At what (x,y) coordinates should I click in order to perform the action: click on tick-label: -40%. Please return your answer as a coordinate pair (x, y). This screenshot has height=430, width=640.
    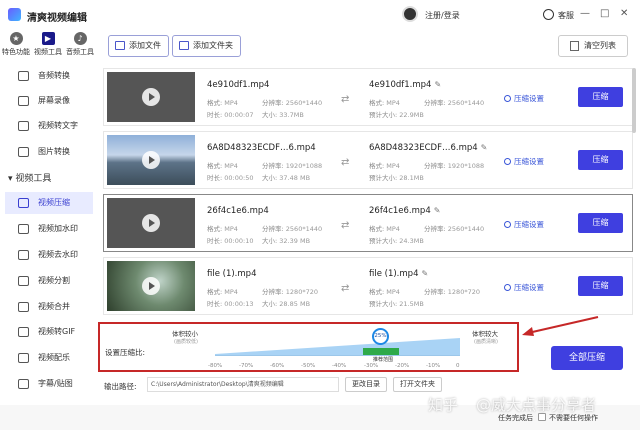
    Looking at the image, I should click on (339, 366).